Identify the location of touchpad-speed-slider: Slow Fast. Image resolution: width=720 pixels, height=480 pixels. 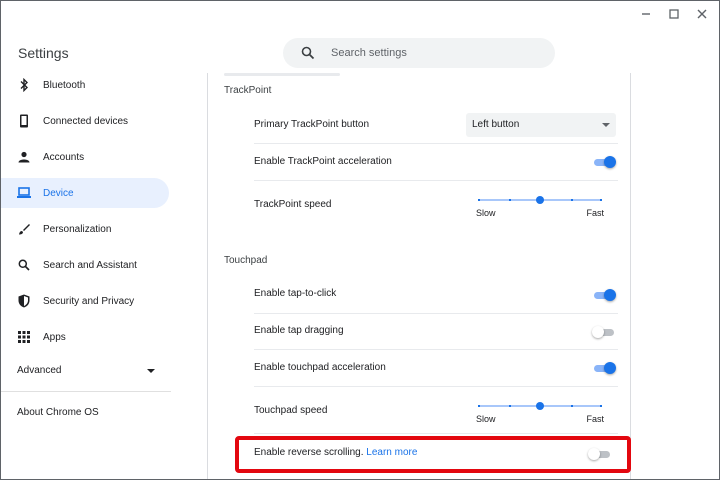
(540, 415).